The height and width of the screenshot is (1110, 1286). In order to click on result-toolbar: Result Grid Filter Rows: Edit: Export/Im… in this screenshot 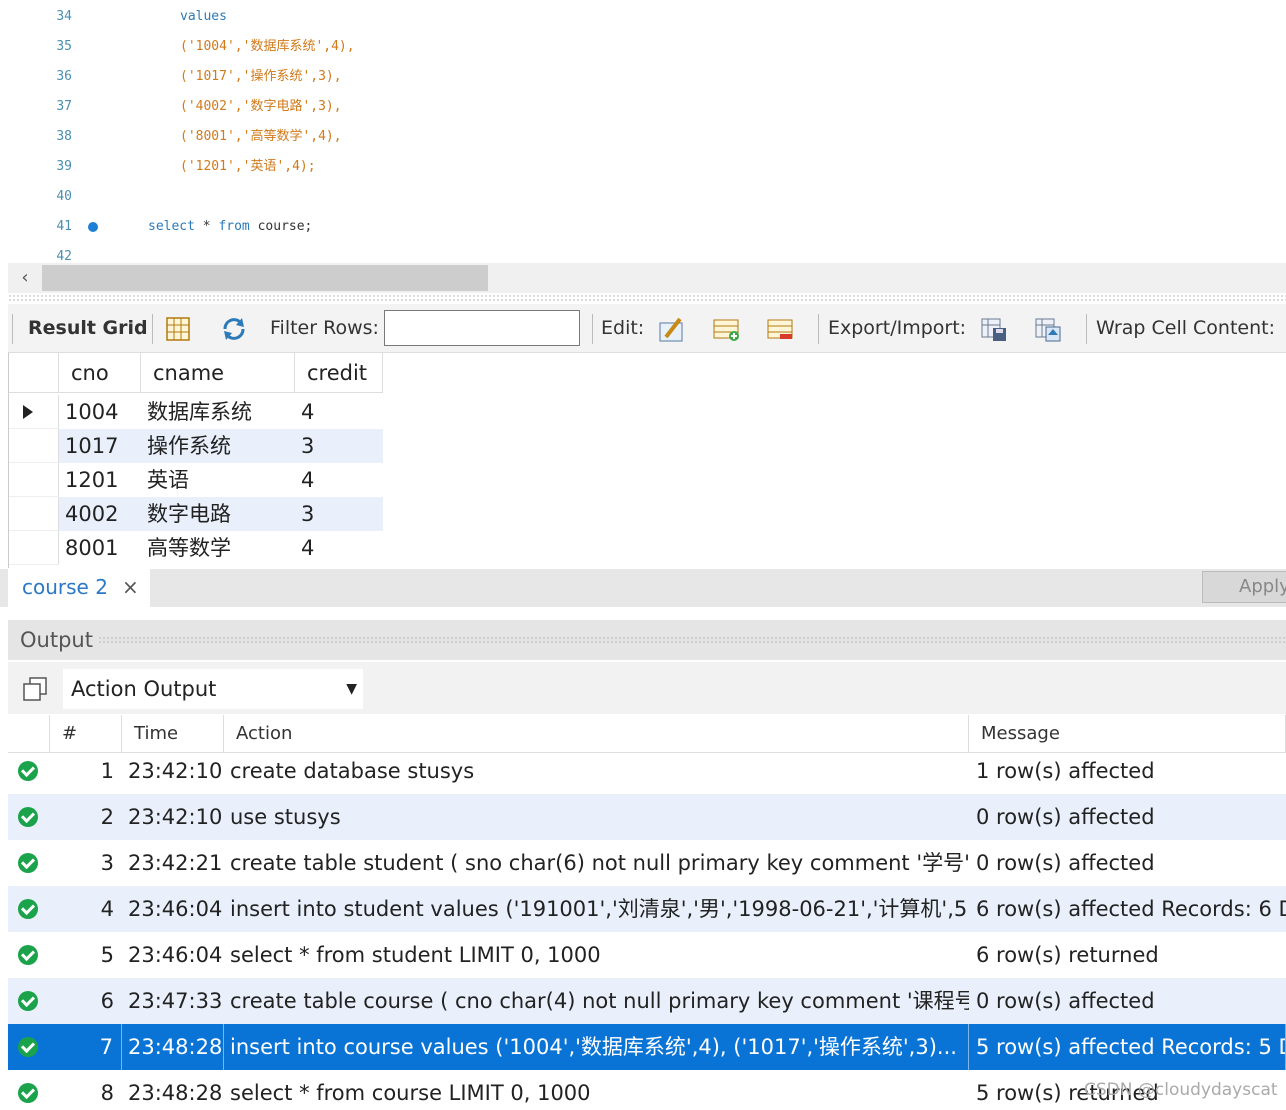, I will do `click(647, 328)`.